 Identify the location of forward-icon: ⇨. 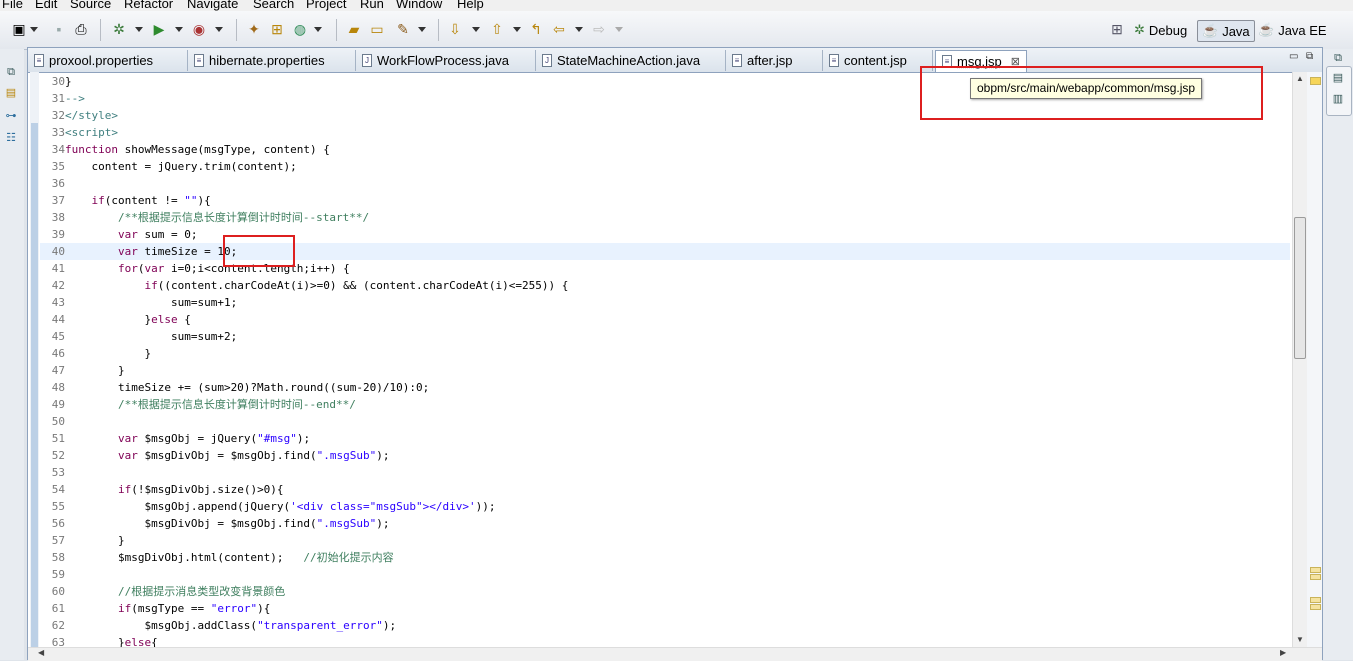
(599, 29).